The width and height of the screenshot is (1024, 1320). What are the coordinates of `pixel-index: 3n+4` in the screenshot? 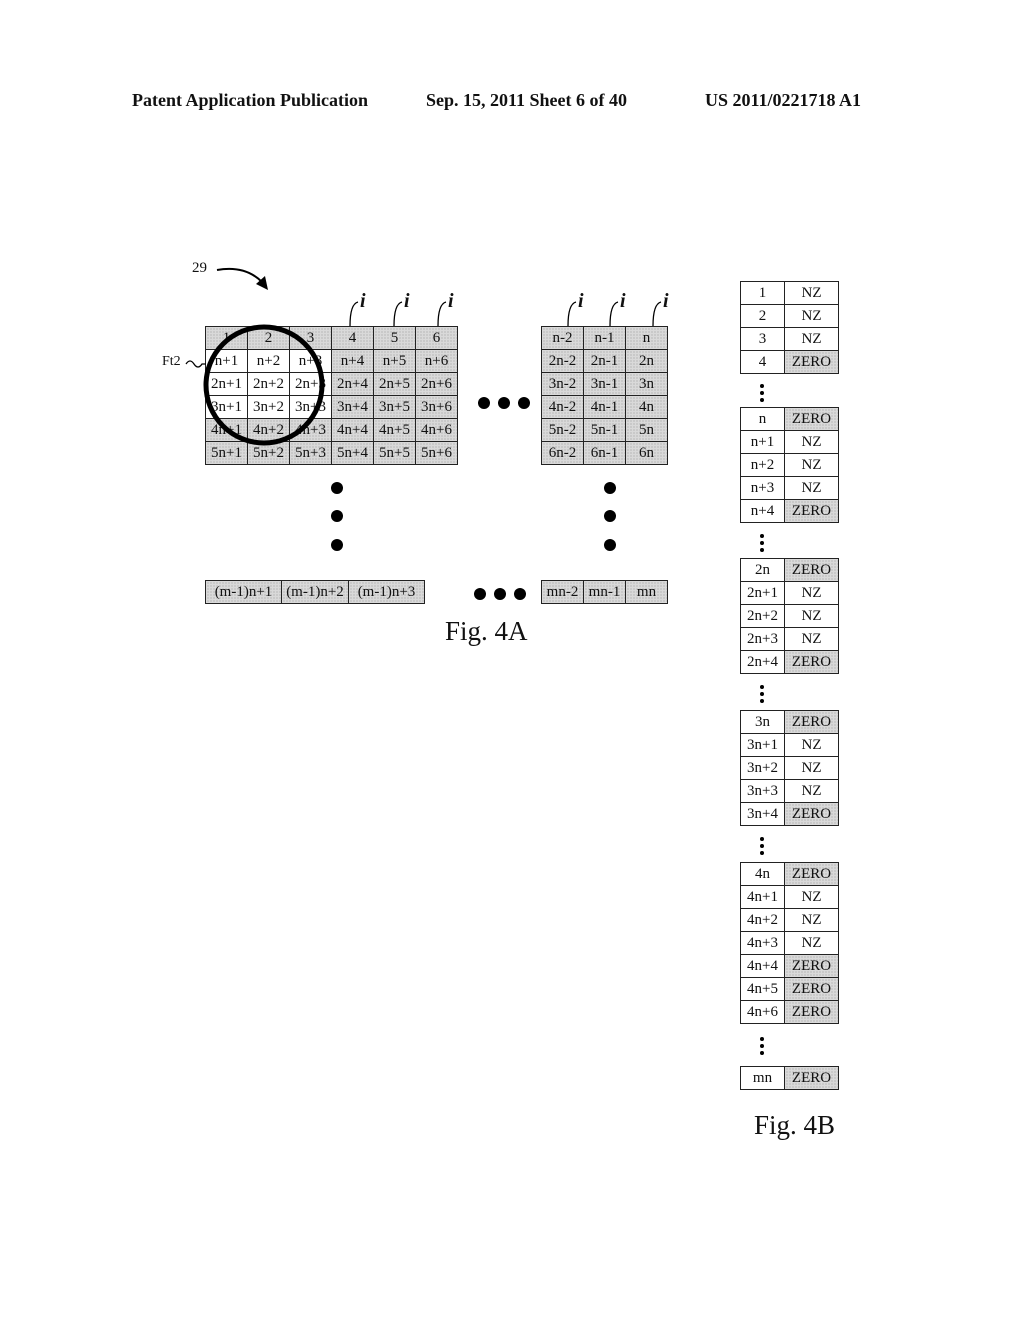 It's located at (762, 814).